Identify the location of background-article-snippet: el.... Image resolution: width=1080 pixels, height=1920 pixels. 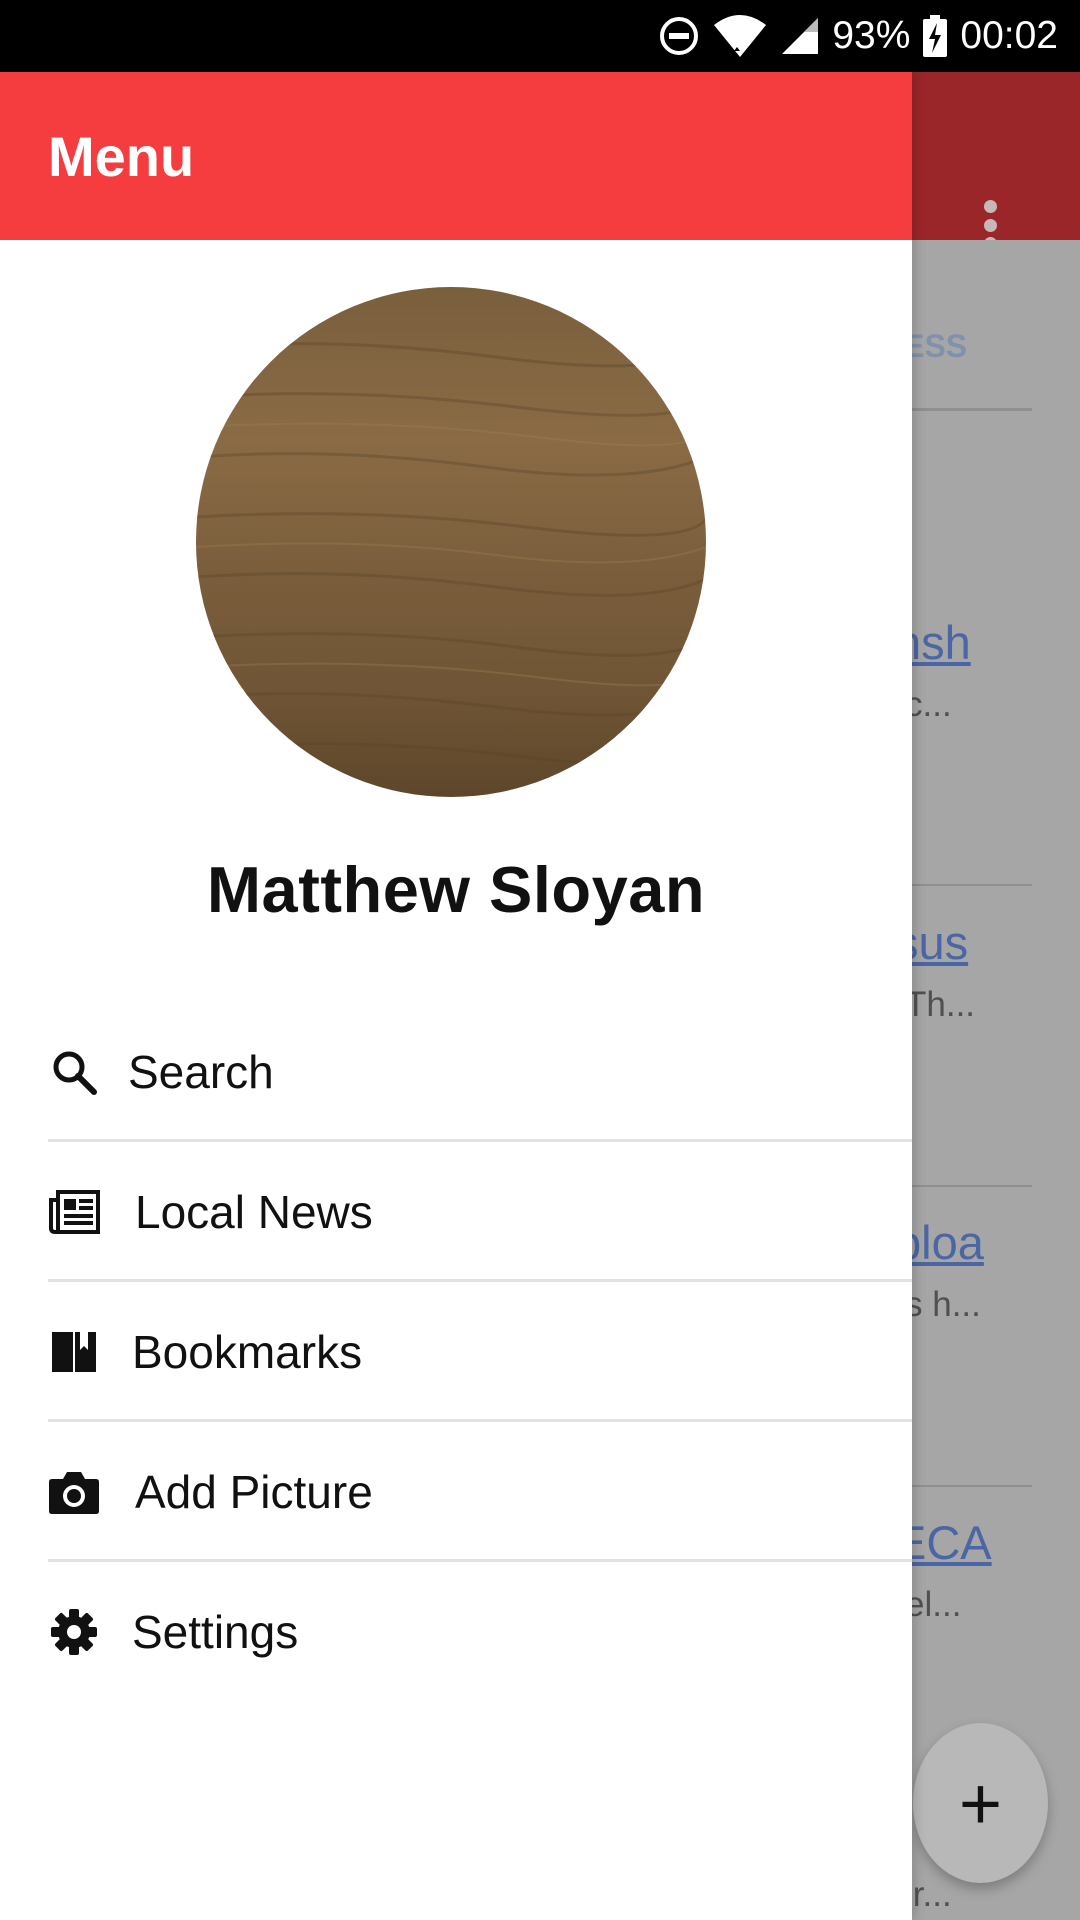
(933, 1604).